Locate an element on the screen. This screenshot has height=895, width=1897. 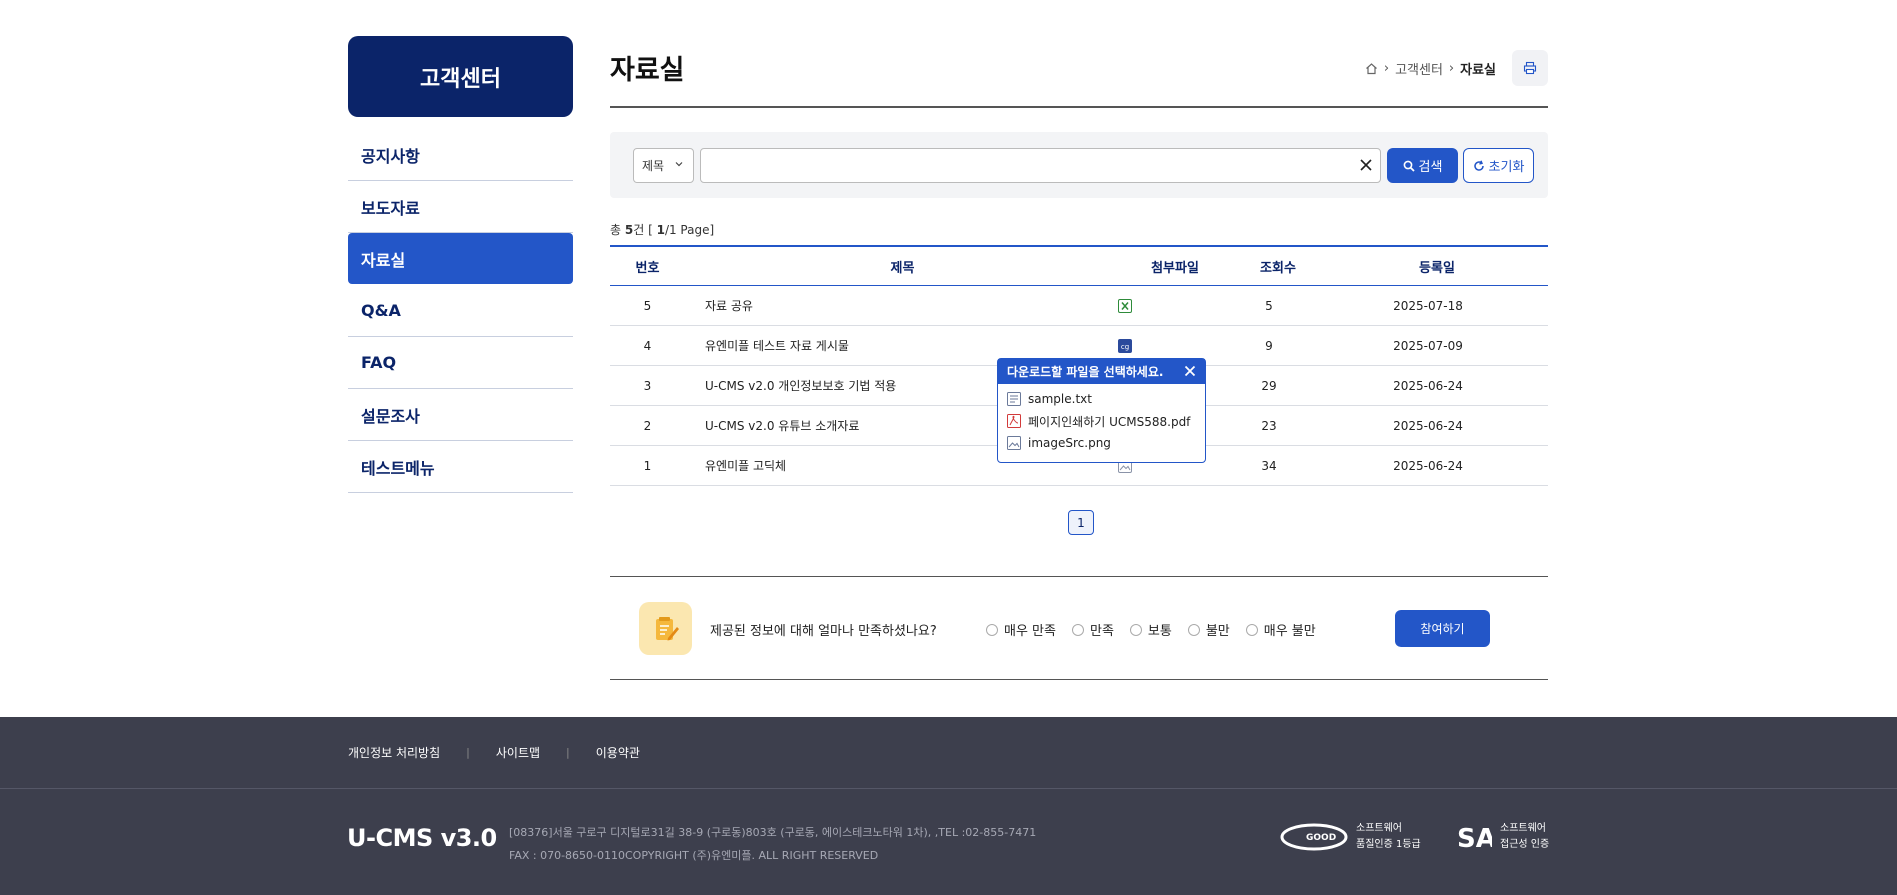
search-button: 검색 is located at coordinates (1422, 165).